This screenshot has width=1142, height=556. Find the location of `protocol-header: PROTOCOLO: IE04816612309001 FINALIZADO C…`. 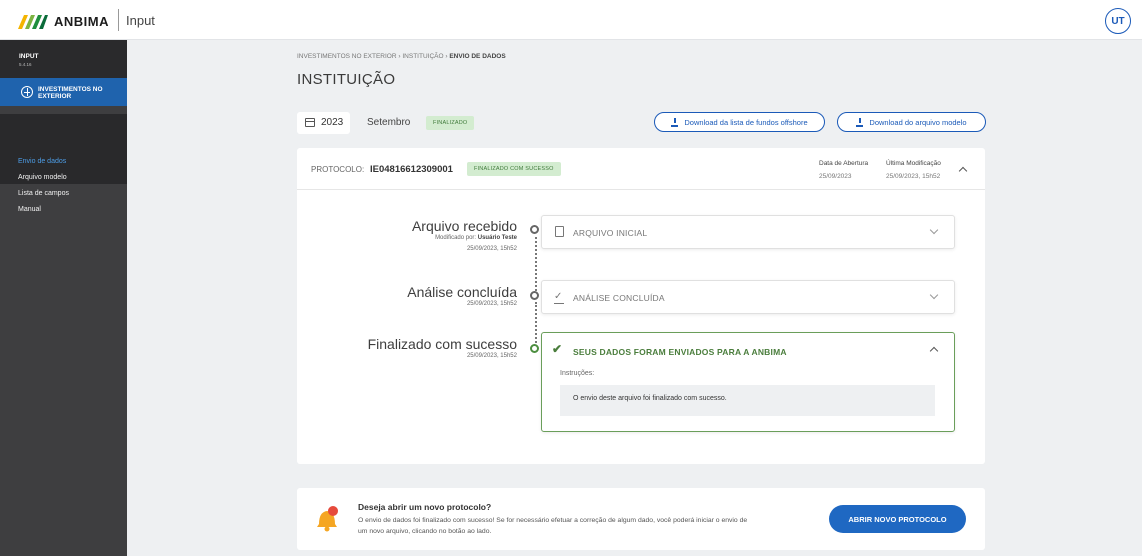

protocol-header: PROTOCOLO: IE04816612309001 FINALIZADO C… is located at coordinates (641, 169).